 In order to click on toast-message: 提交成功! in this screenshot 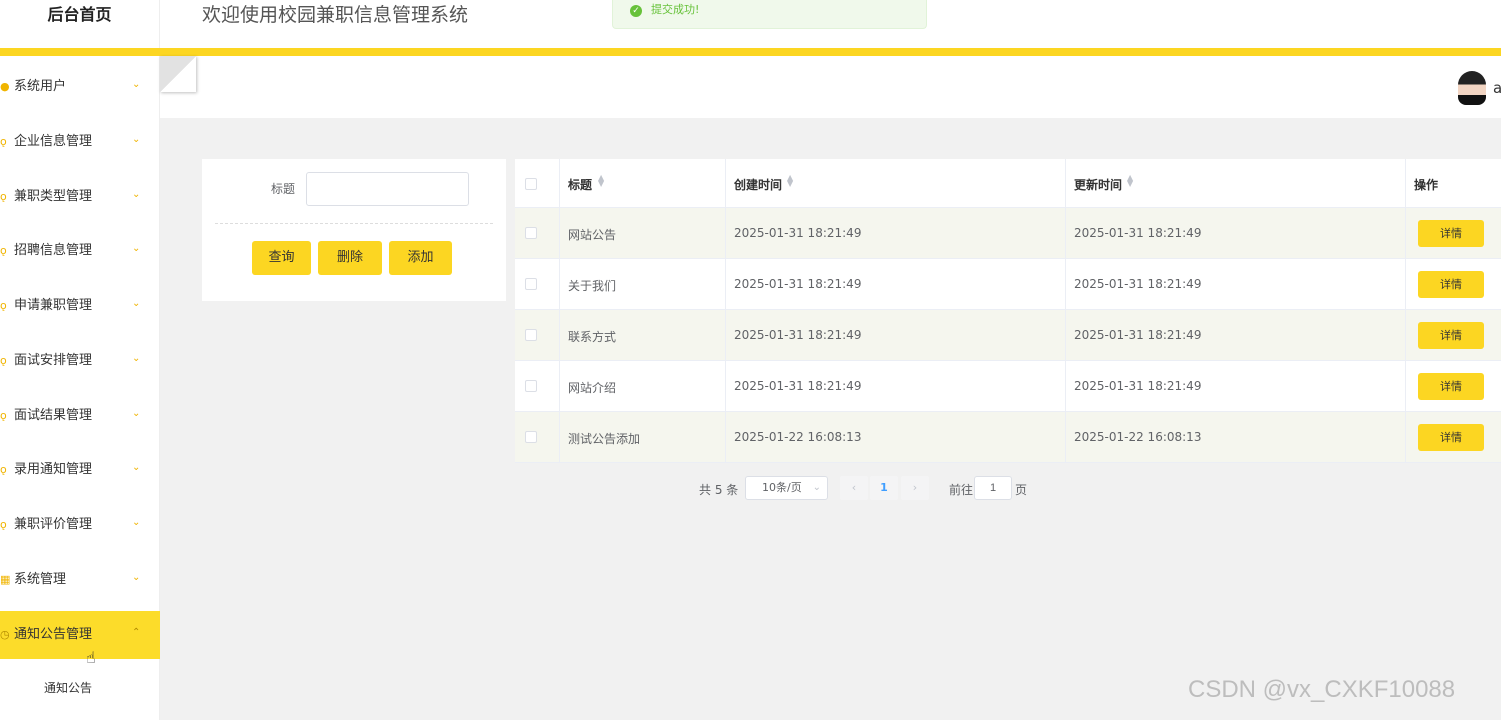, I will do `click(675, 9)`.